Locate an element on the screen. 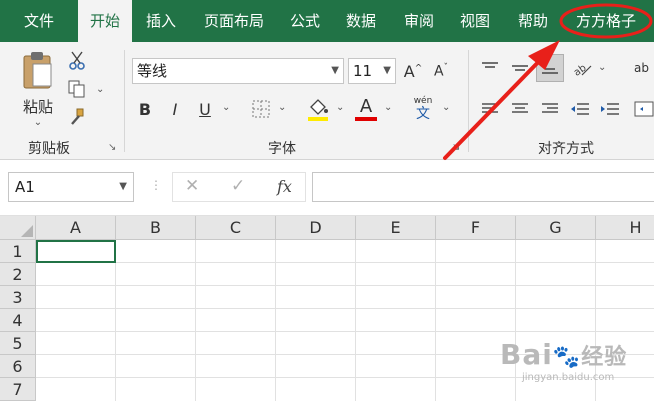 Image resolution: width=654 pixels, height=401 pixels. watermark-brand: Bai is located at coordinates (526, 354).